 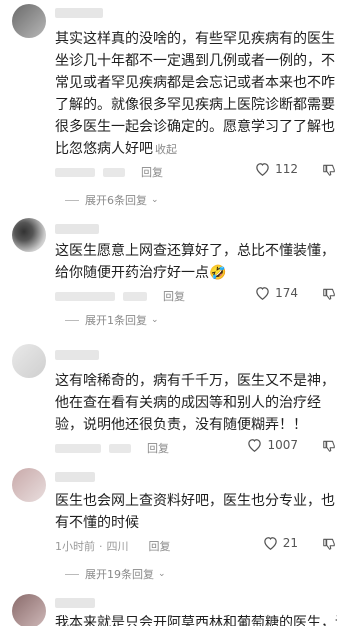 I want to click on like-button: 174, so click(x=276, y=293).